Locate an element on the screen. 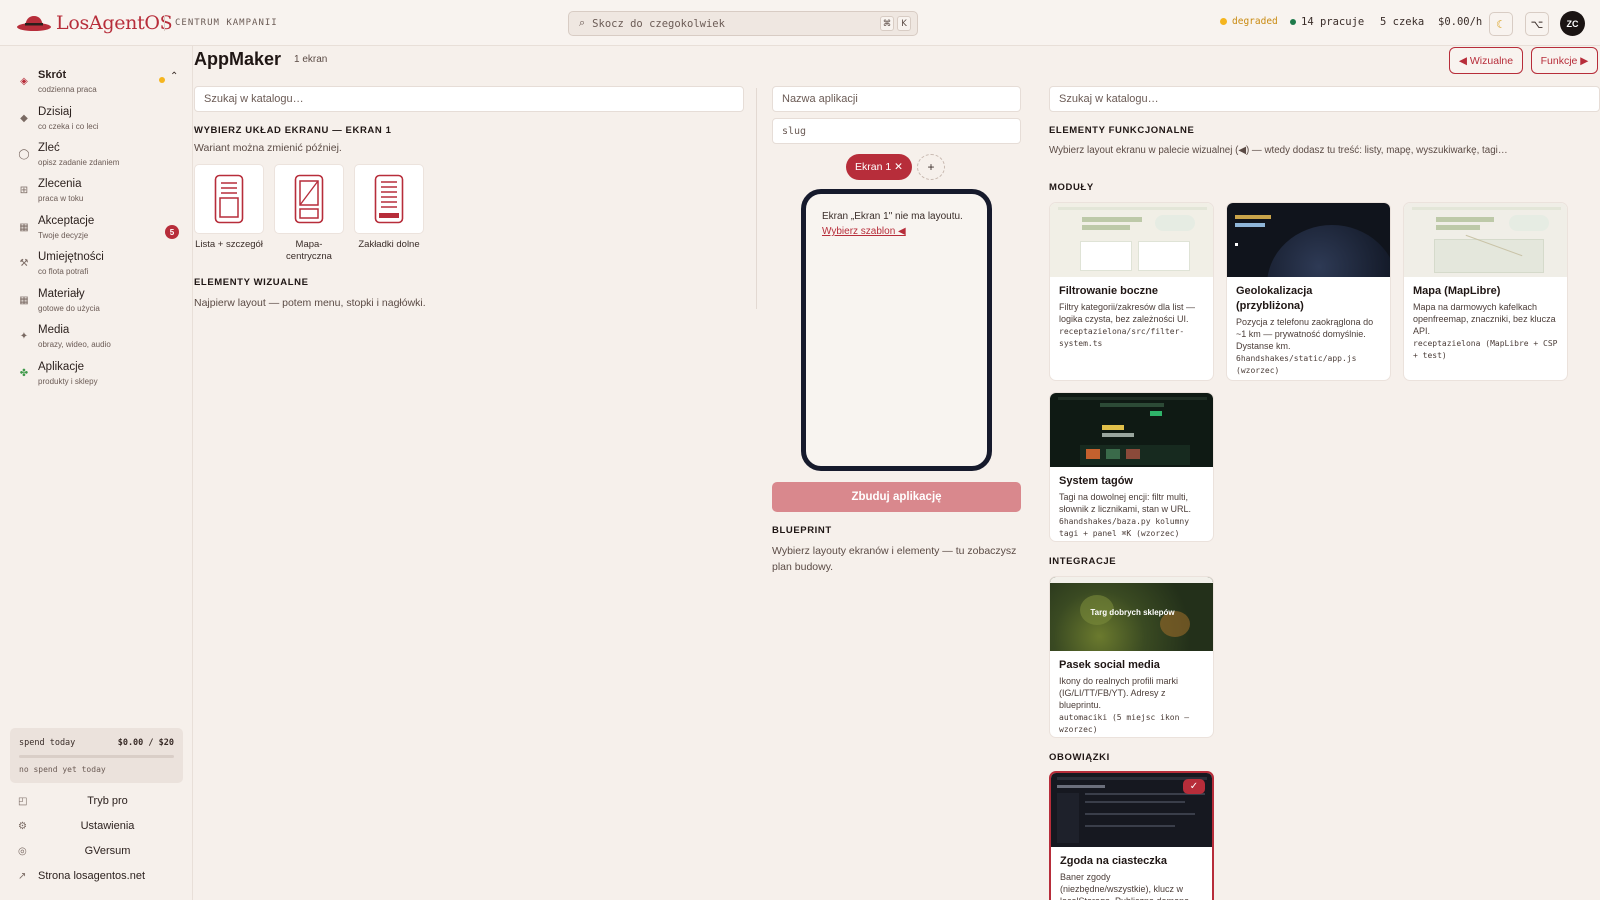 The width and height of the screenshot is (1600, 900). module-title: Filtrowanie boczne is located at coordinates (1109, 291).